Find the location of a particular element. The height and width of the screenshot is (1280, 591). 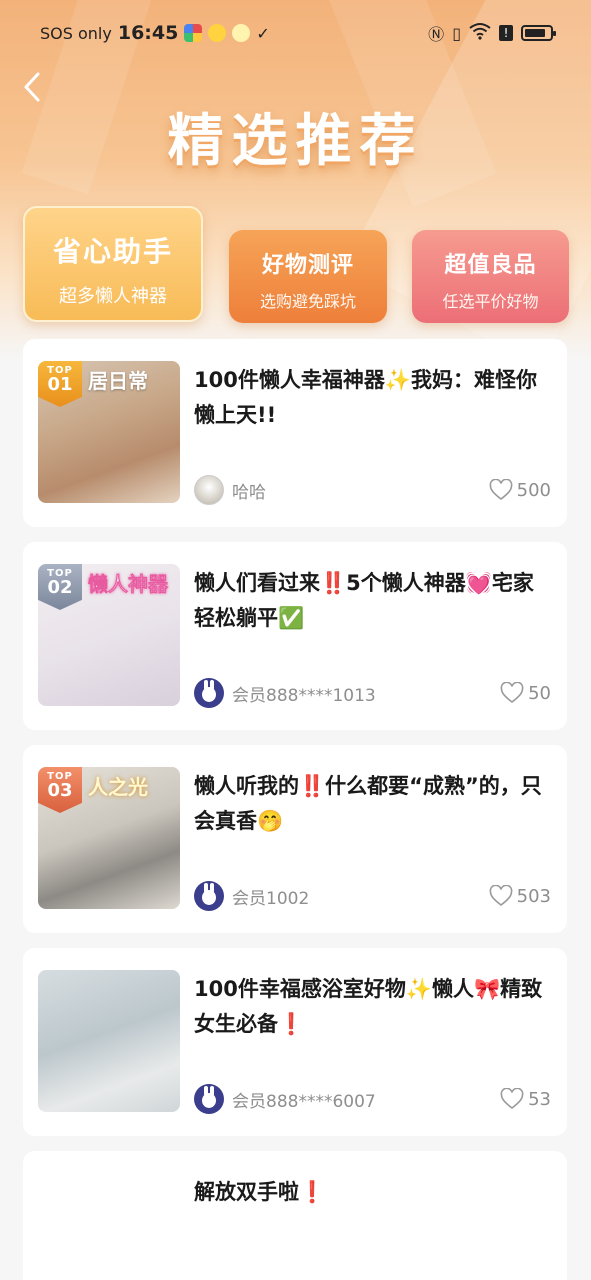

vibrate-icon: ▯ is located at coordinates (456, 33).